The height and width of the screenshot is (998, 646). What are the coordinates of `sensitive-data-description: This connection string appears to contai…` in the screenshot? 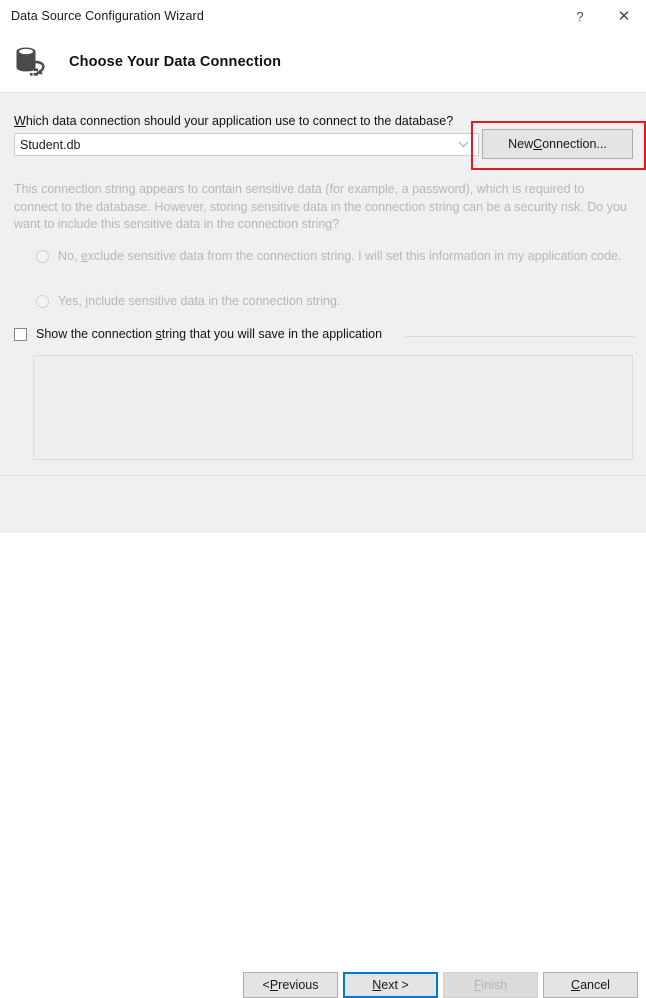 It's located at (320, 206).